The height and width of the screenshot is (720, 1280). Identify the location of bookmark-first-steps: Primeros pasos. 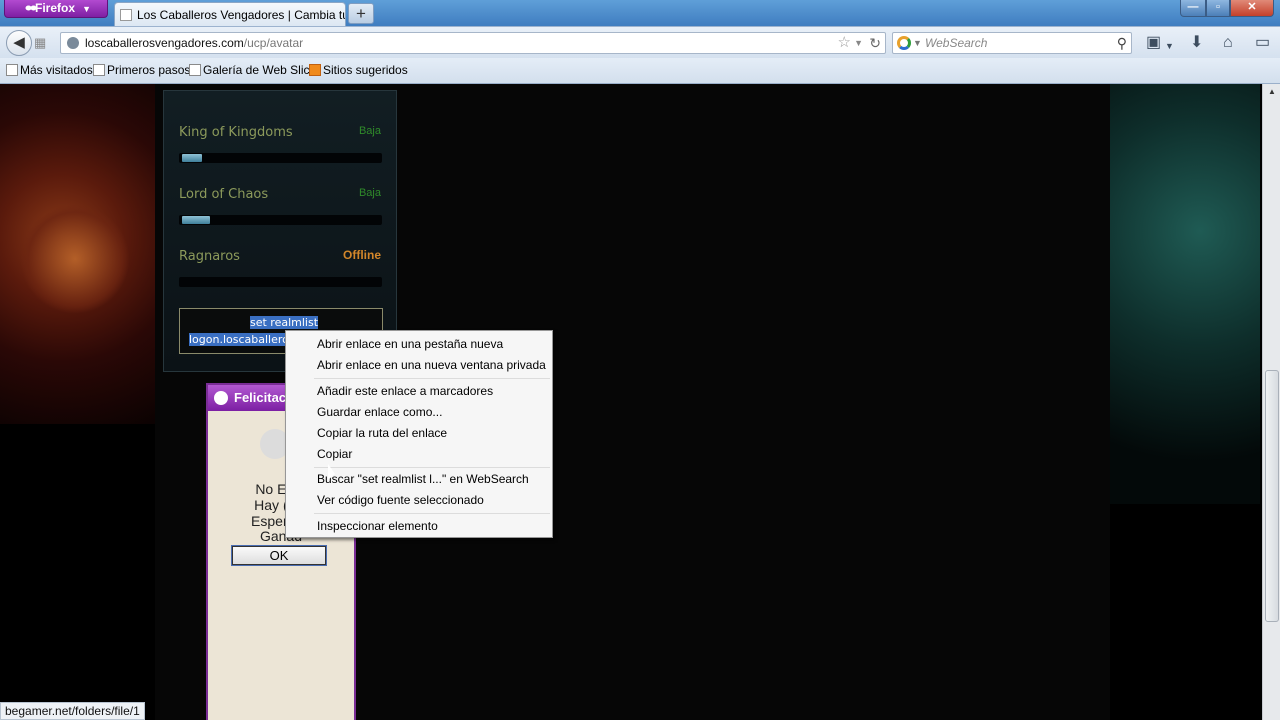
(141, 70).